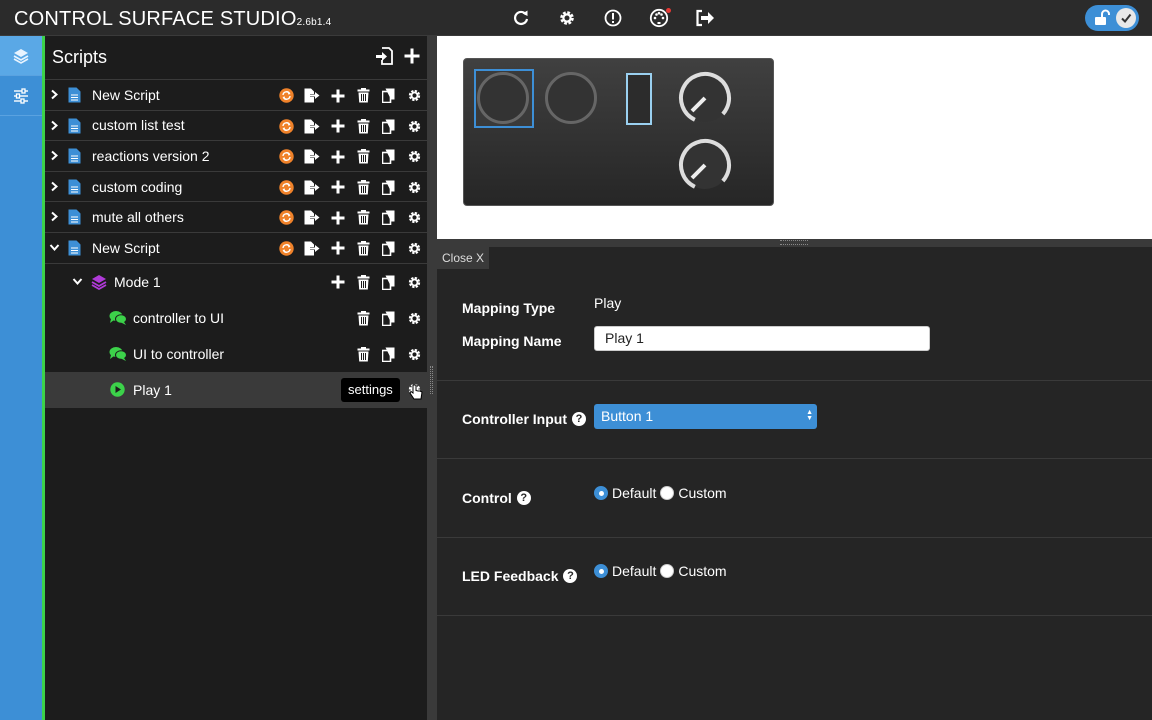  Describe the element at coordinates (236, 126) in the screenshot. I see `script-row: custom list test` at that location.